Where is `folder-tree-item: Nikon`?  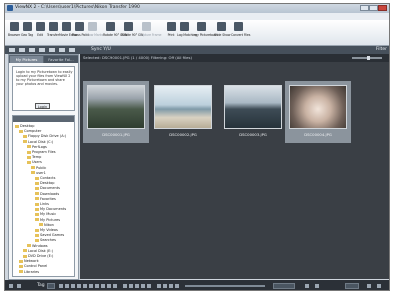 folder-tree-item: Nikon is located at coordinates (46, 225).